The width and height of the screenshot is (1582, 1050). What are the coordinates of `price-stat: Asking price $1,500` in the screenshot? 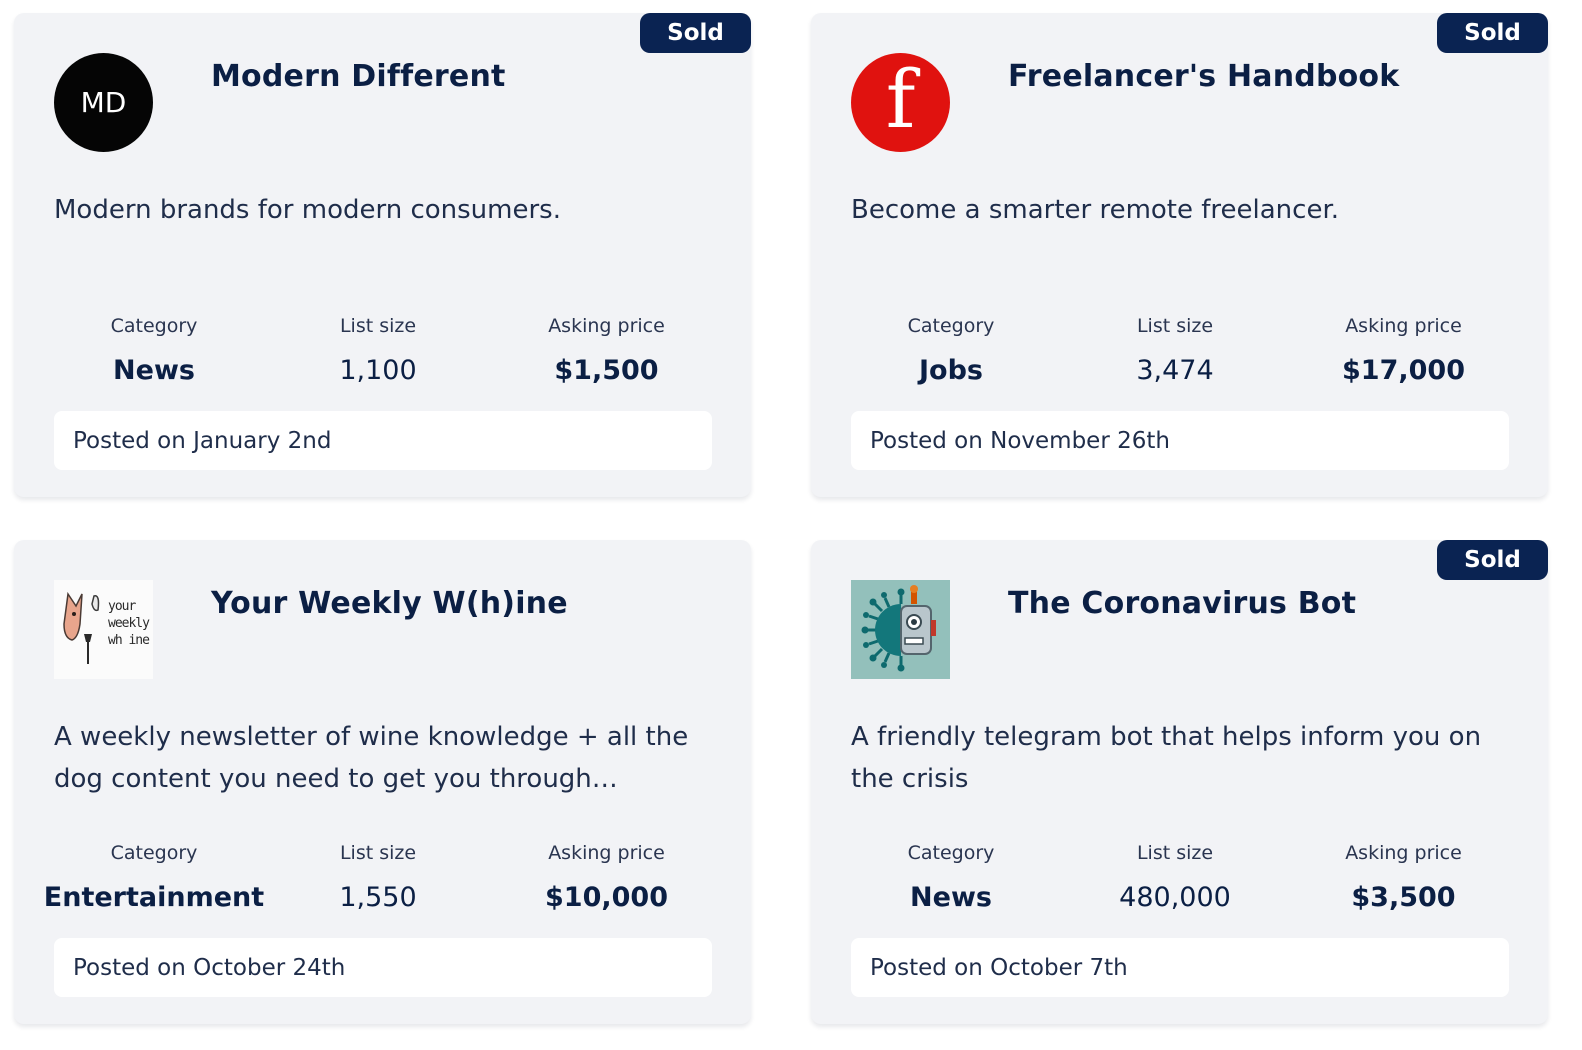 It's located at (606, 350).